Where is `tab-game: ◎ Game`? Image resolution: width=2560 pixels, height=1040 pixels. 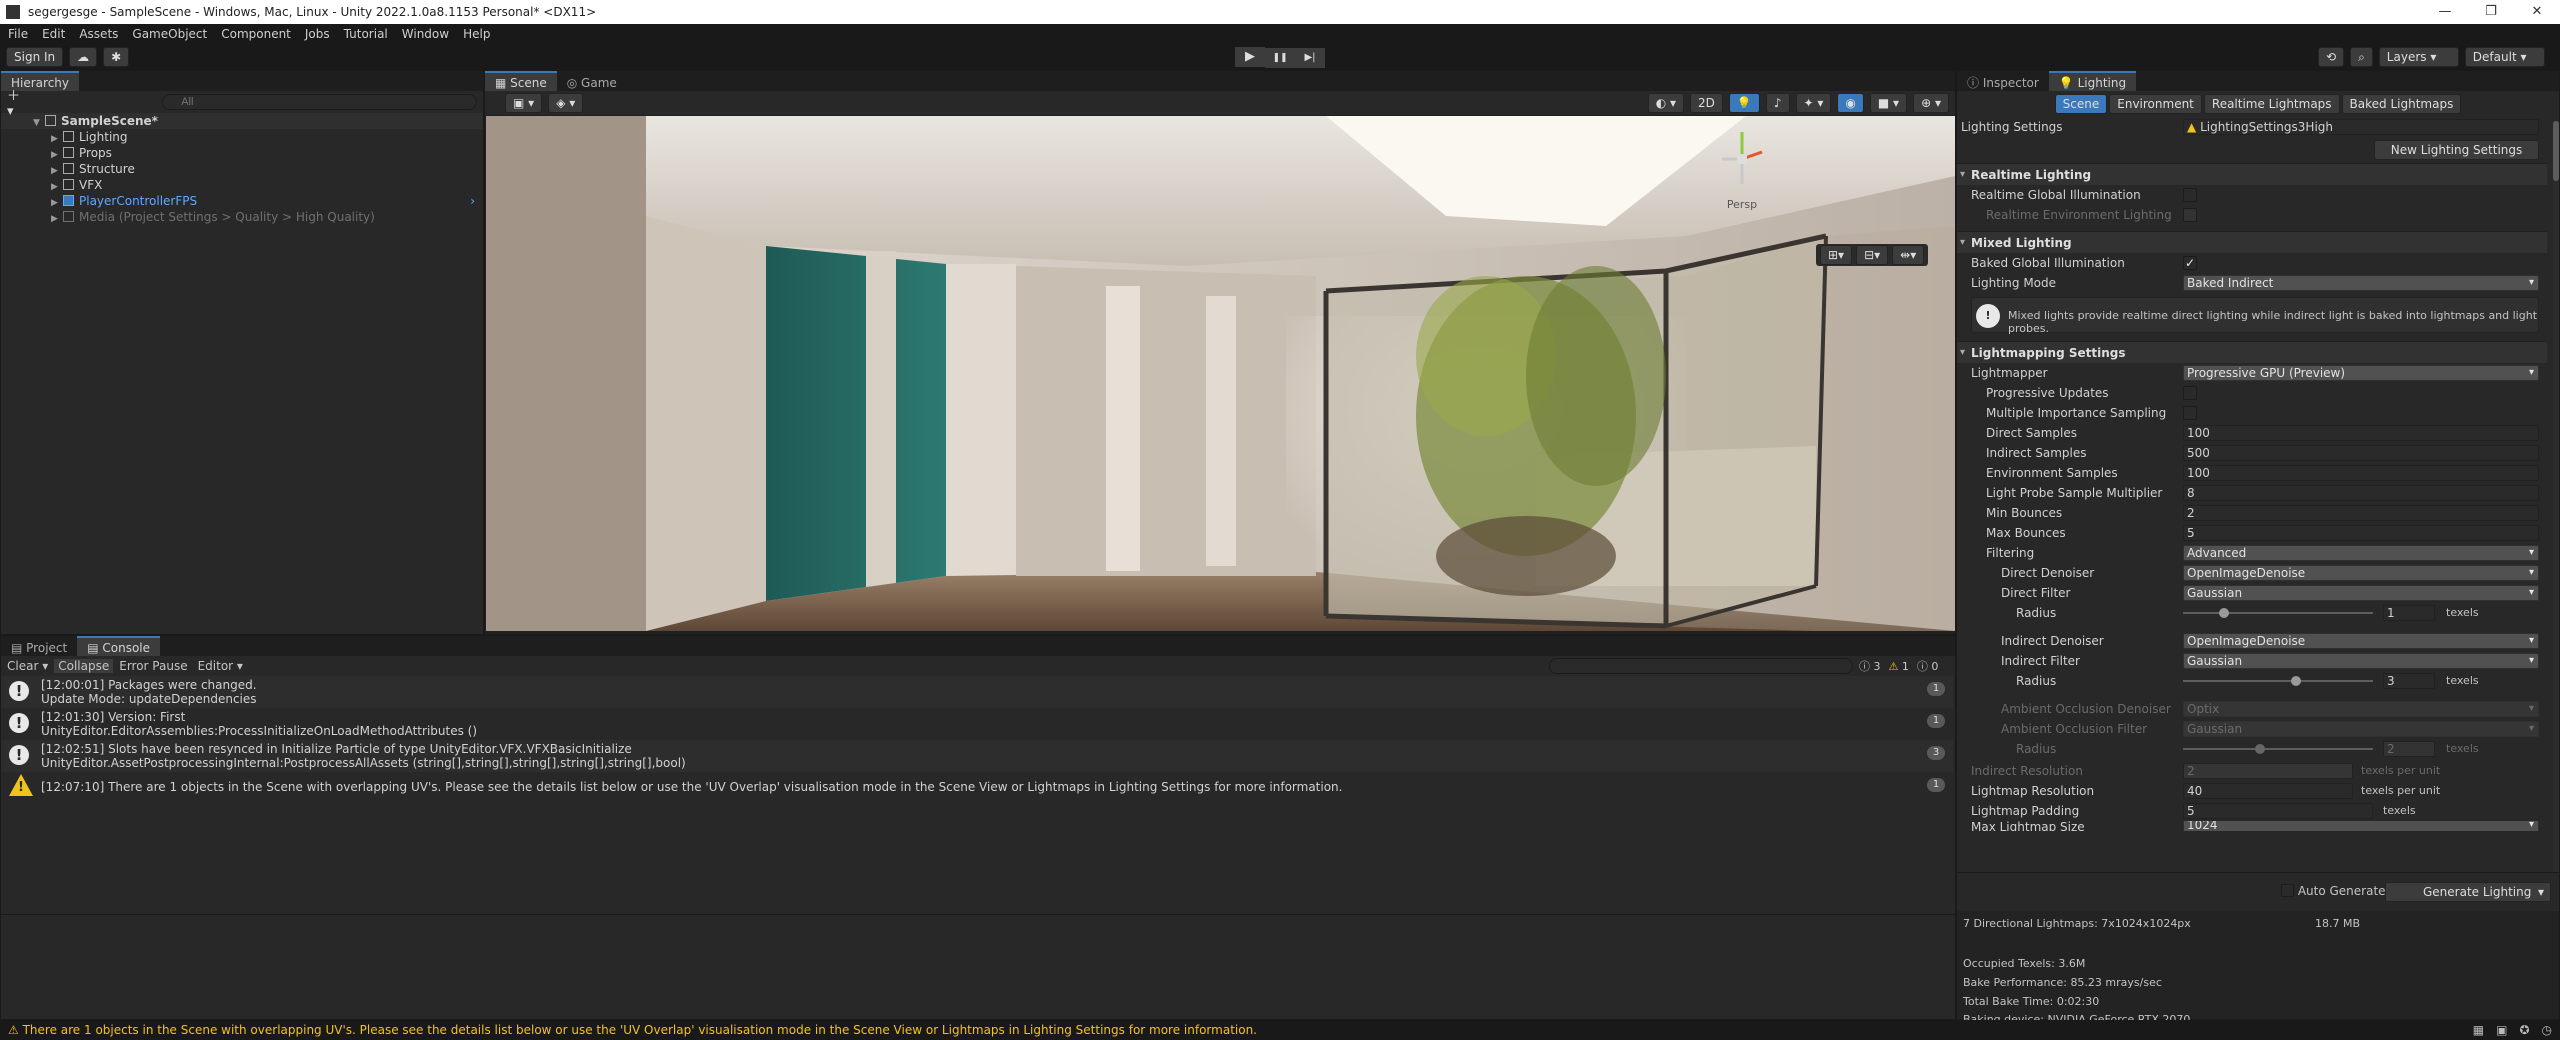 tab-game: ◎ Game is located at coordinates (591, 81).